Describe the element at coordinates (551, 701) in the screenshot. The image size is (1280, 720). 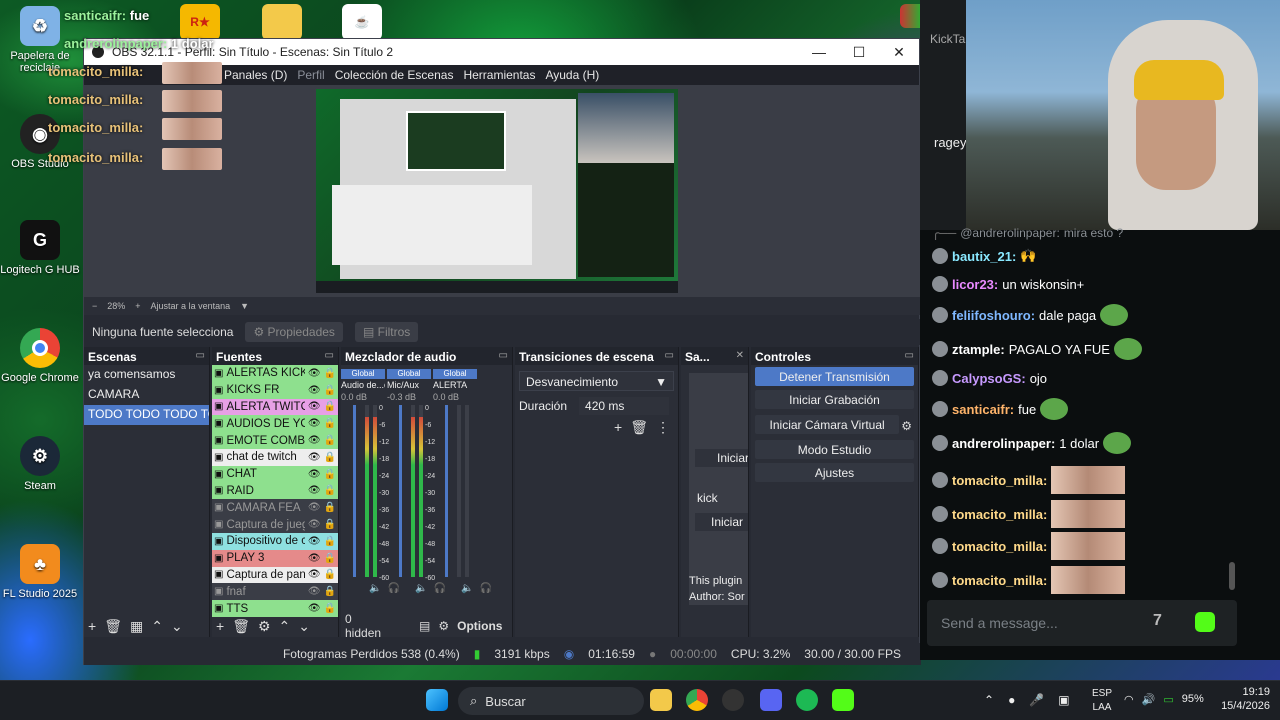
I see `taskbar-search: ⌕ Buscar` at that location.